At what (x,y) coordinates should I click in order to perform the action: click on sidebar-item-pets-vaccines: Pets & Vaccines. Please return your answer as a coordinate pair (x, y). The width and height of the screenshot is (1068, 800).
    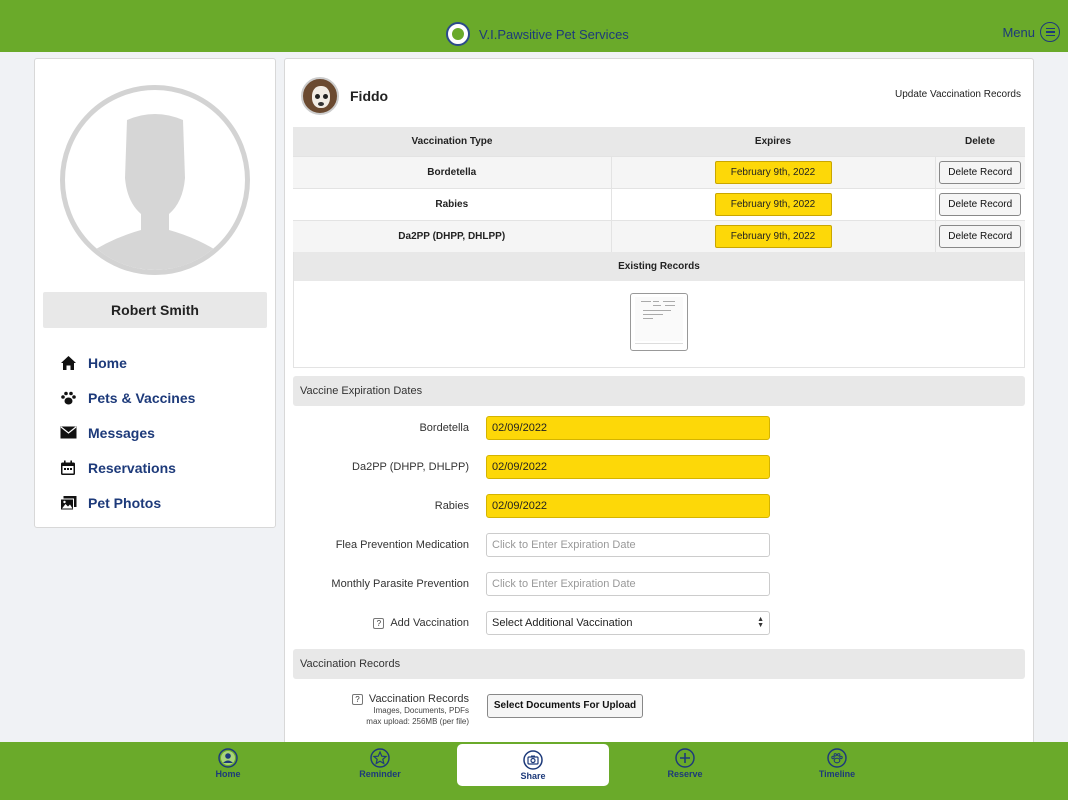
    Looking at the image, I should click on (127, 397).